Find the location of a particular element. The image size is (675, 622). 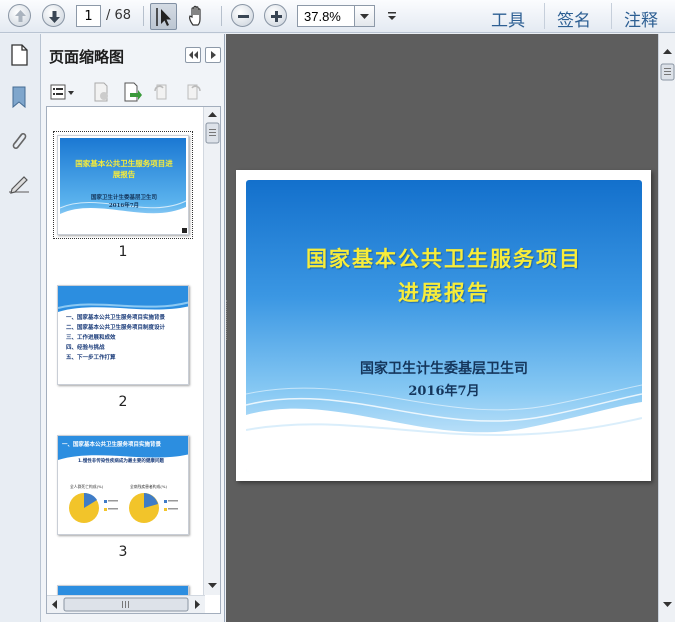

rotate-left-button is located at coordinates (162, 92).